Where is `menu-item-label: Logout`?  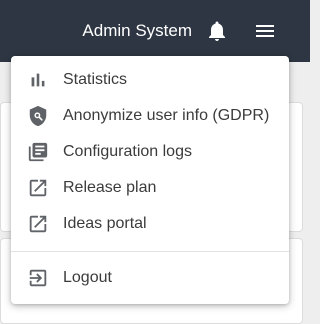
menu-item-label: Logout is located at coordinates (87, 277).